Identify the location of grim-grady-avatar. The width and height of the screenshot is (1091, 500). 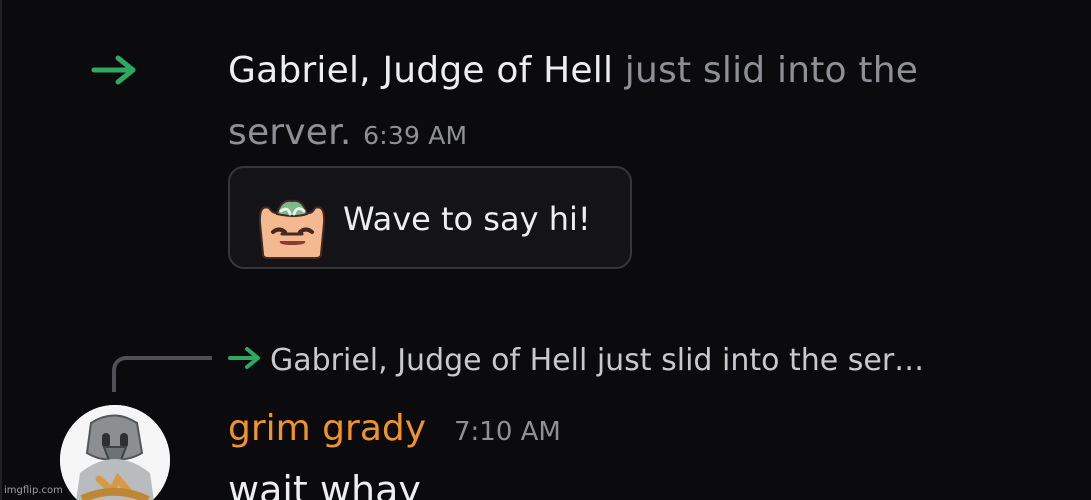
(115, 452).